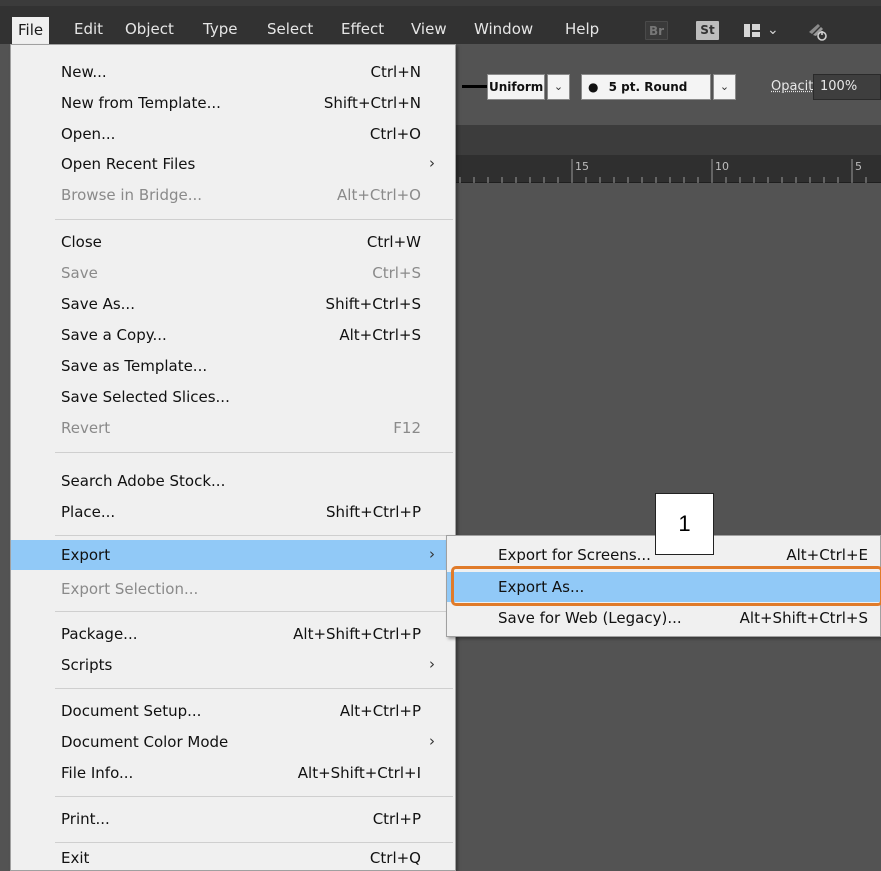 This screenshot has width=881, height=871. What do you see at coordinates (233, 742) in the screenshot?
I see `menu-item-document-color-mode: Document Color Mode ›` at bounding box center [233, 742].